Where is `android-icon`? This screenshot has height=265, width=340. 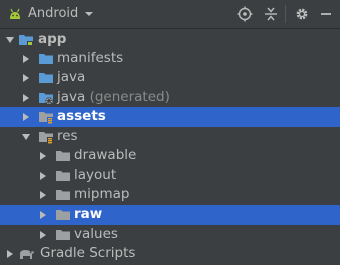 android-icon is located at coordinates (15, 13).